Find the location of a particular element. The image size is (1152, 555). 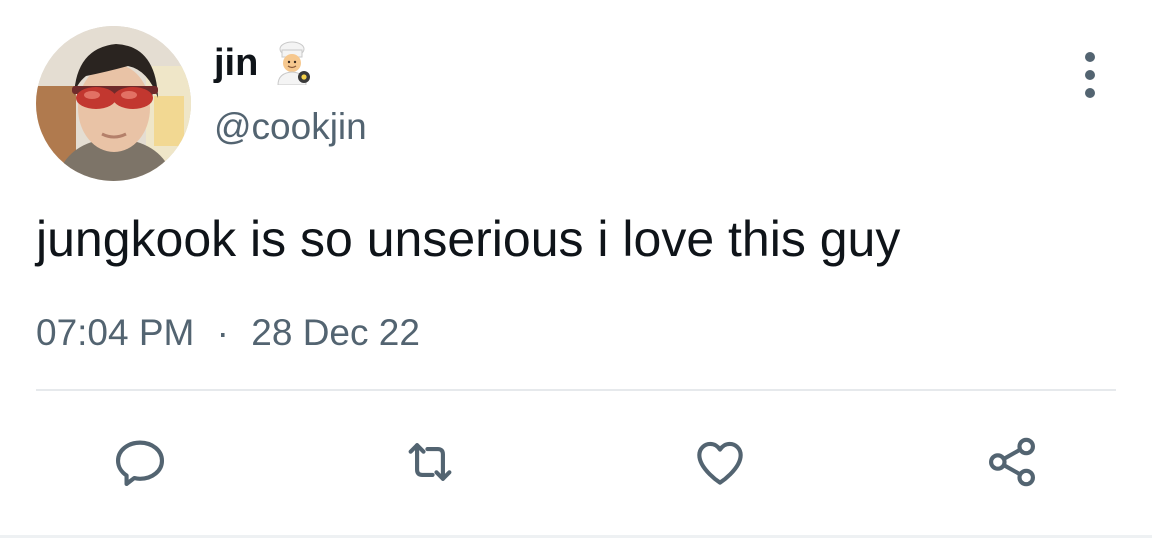

tweet-text: jungkook is so unserious i love this guy is located at coordinates (468, 239).